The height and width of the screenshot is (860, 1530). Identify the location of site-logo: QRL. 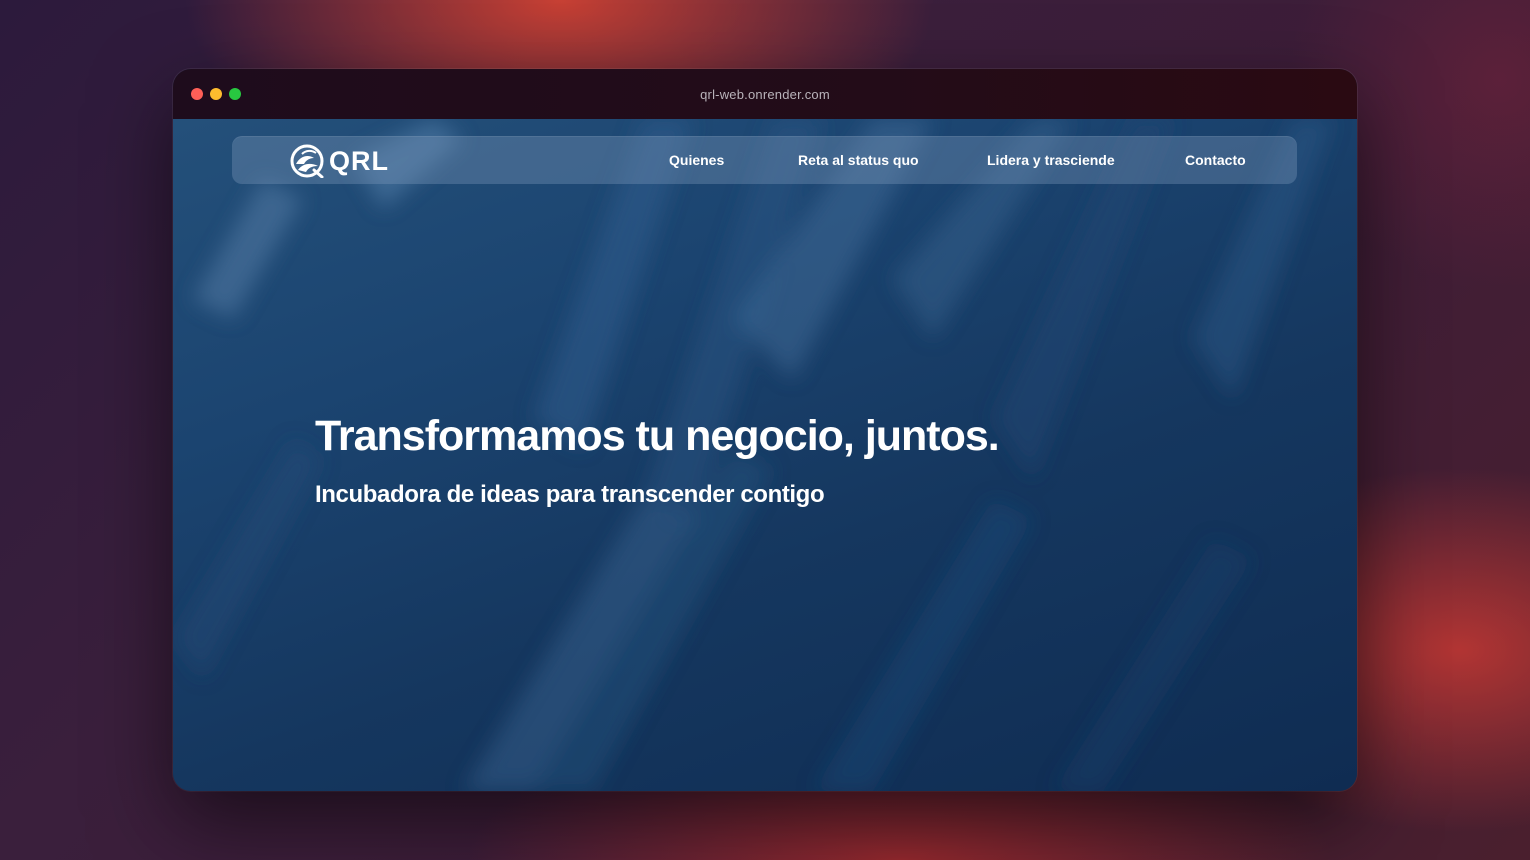
(339, 161).